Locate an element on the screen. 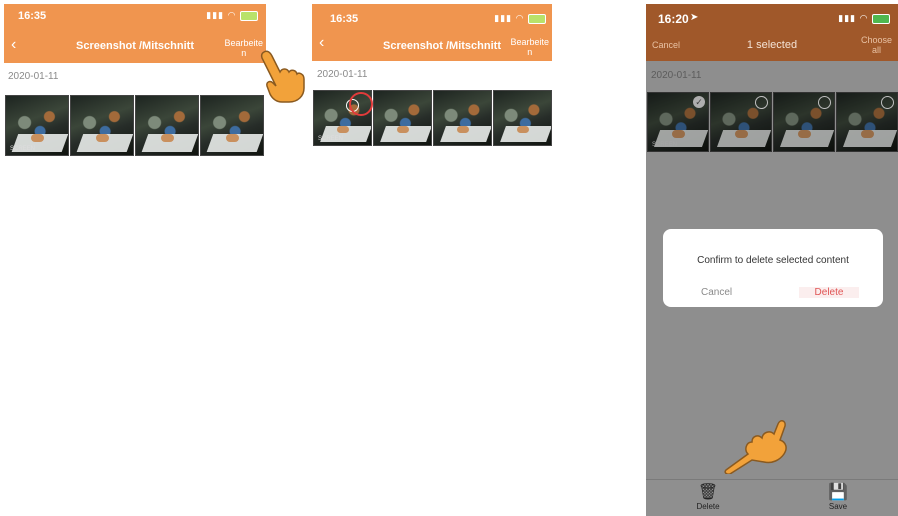 This screenshot has width=898, height=516. bottom-toolbar: 🗑 Delete 💾 Save is located at coordinates (772, 497).